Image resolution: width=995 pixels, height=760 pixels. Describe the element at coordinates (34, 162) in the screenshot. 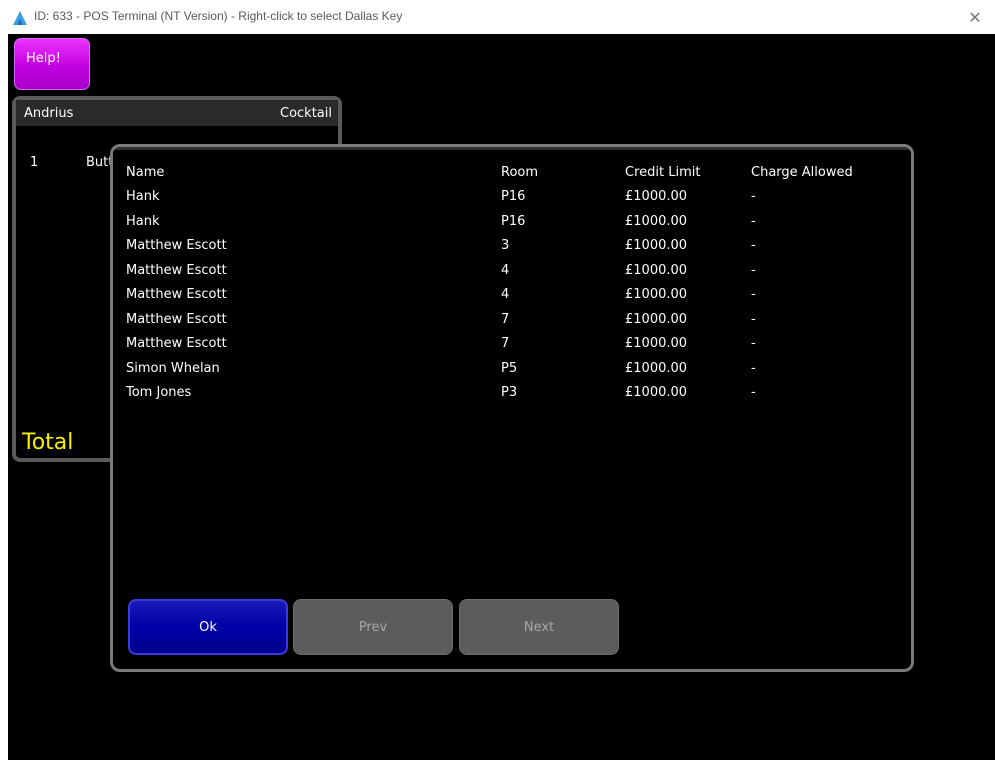

I see `order-line-qty: 1` at that location.